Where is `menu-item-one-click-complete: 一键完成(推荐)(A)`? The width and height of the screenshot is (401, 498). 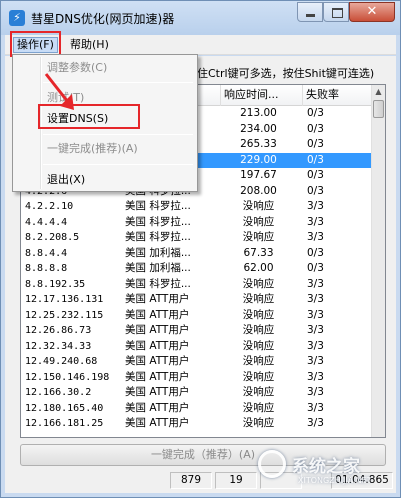 menu-item-one-click-complete: 一键完成(推荐)(A) is located at coordinates (92, 149).